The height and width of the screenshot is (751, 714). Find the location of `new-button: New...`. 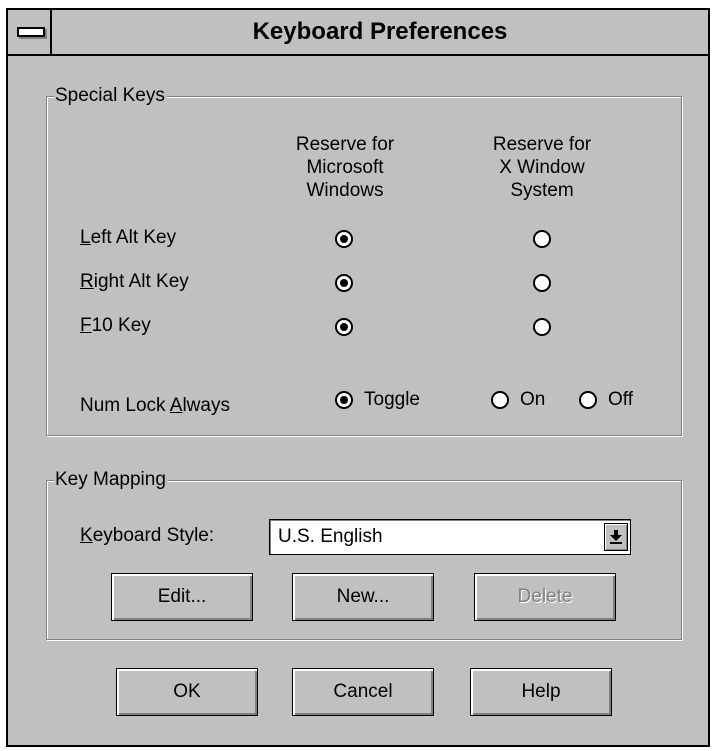

new-button: New... is located at coordinates (363, 597).